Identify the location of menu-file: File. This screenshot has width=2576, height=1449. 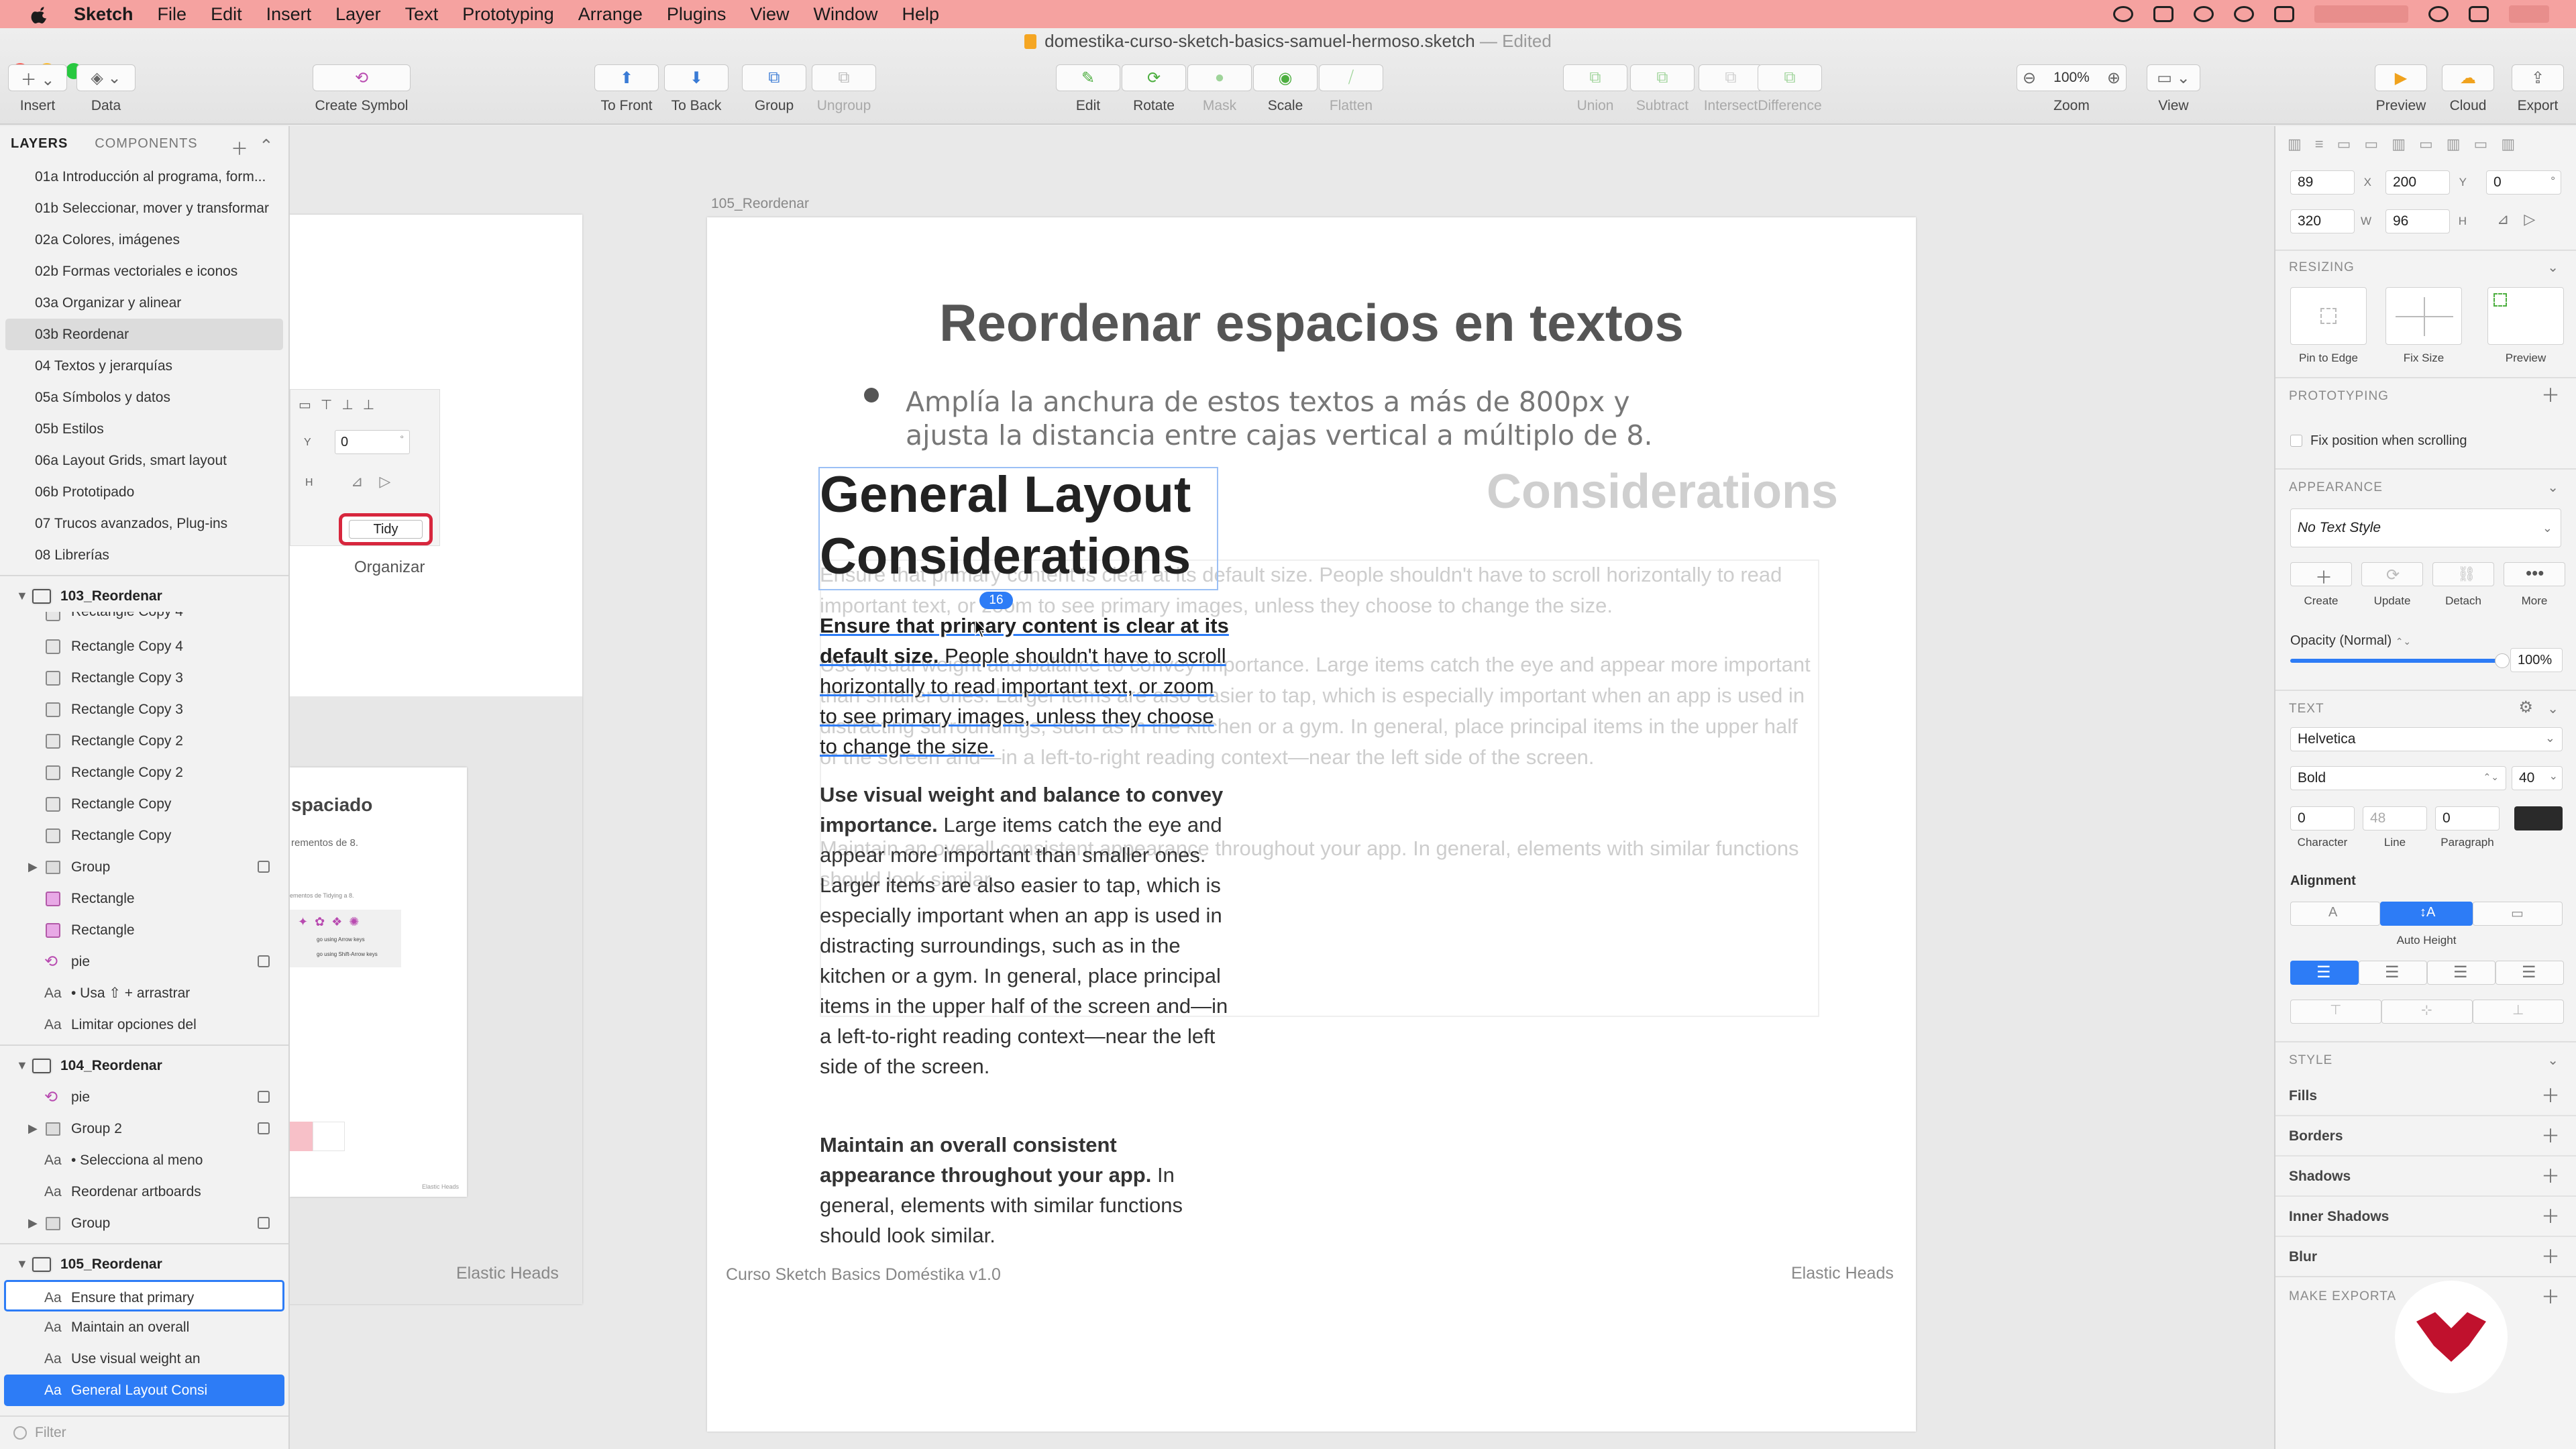
(172, 14).